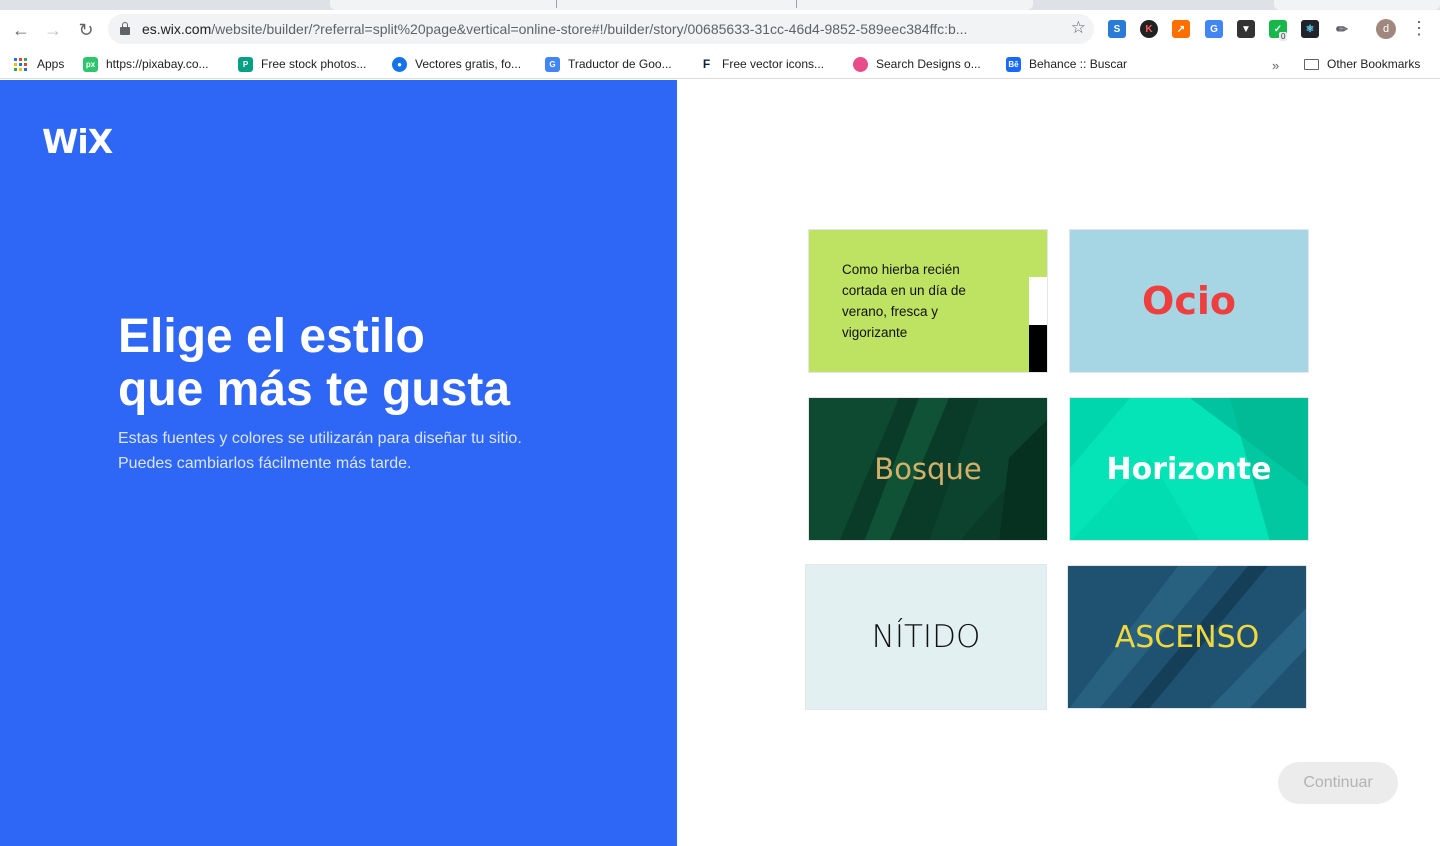 The image size is (1440, 846). I want to click on style-card-label: NÍTIDO, so click(926, 637).